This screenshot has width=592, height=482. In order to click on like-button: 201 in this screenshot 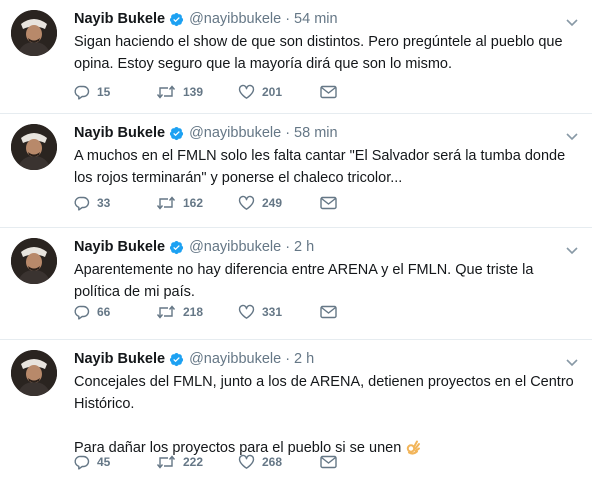, I will do `click(279, 92)`.